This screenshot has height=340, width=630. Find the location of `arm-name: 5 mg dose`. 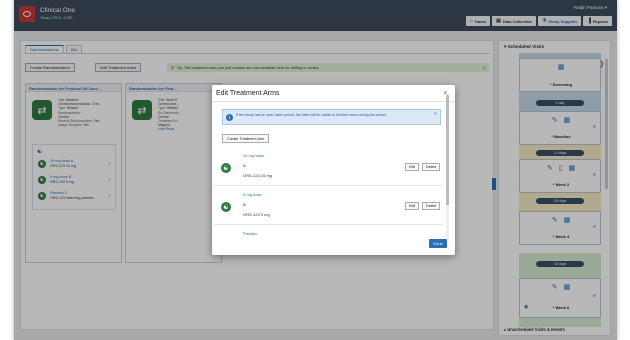

arm-name: 5 mg dose is located at coordinates (252, 194).